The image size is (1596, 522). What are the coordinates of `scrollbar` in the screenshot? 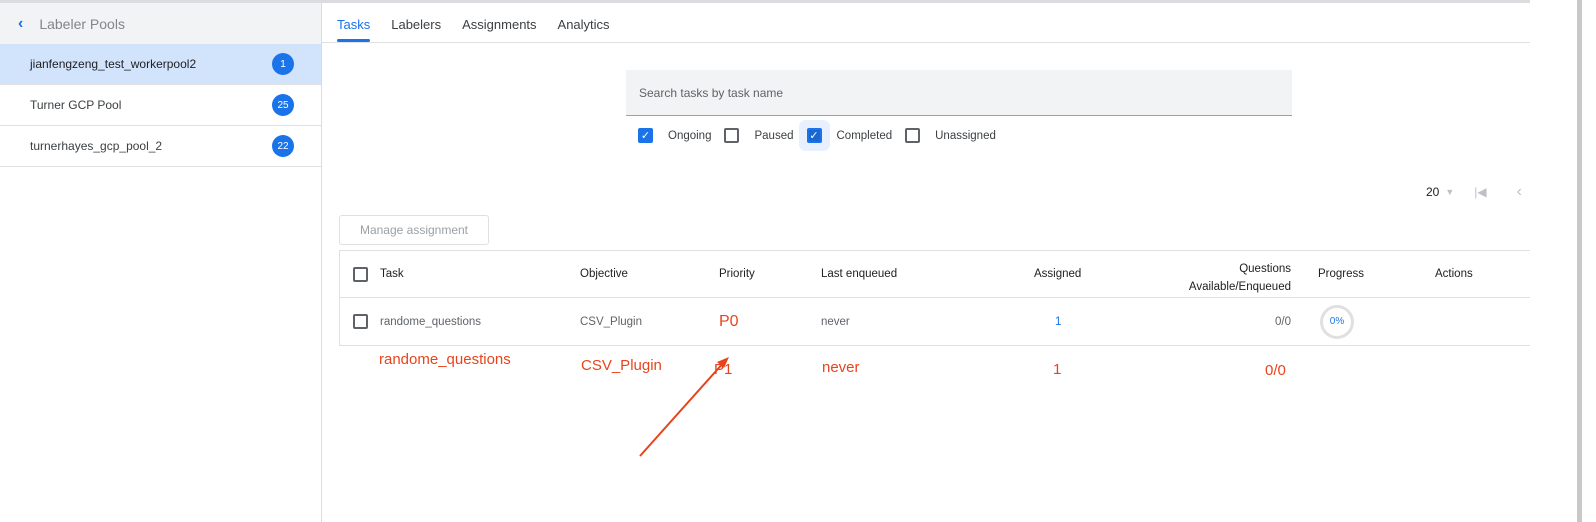 It's located at (1579, 261).